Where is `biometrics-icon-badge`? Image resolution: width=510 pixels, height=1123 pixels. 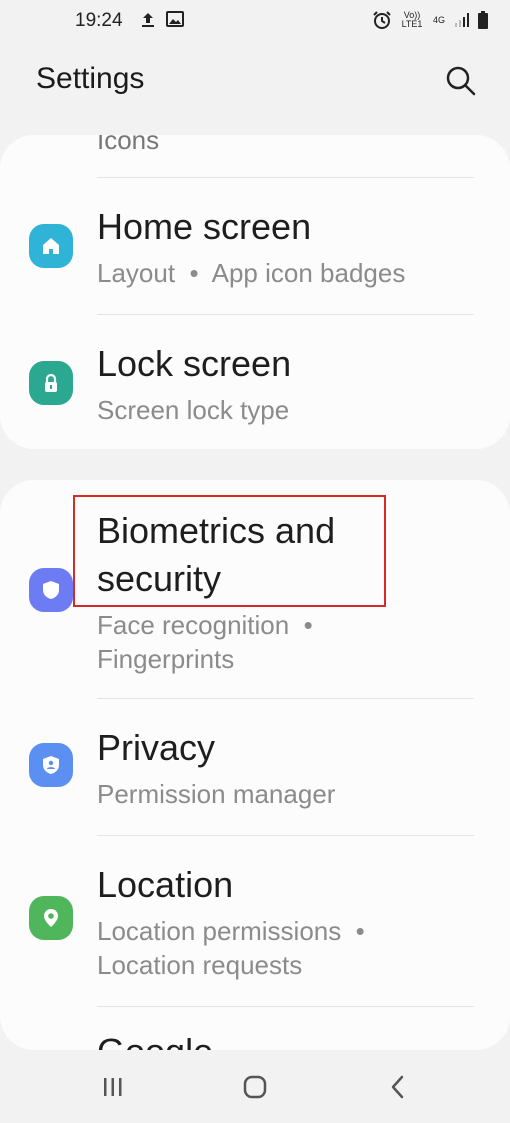 biometrics-icon-badge is located at coordinates (51, 590).